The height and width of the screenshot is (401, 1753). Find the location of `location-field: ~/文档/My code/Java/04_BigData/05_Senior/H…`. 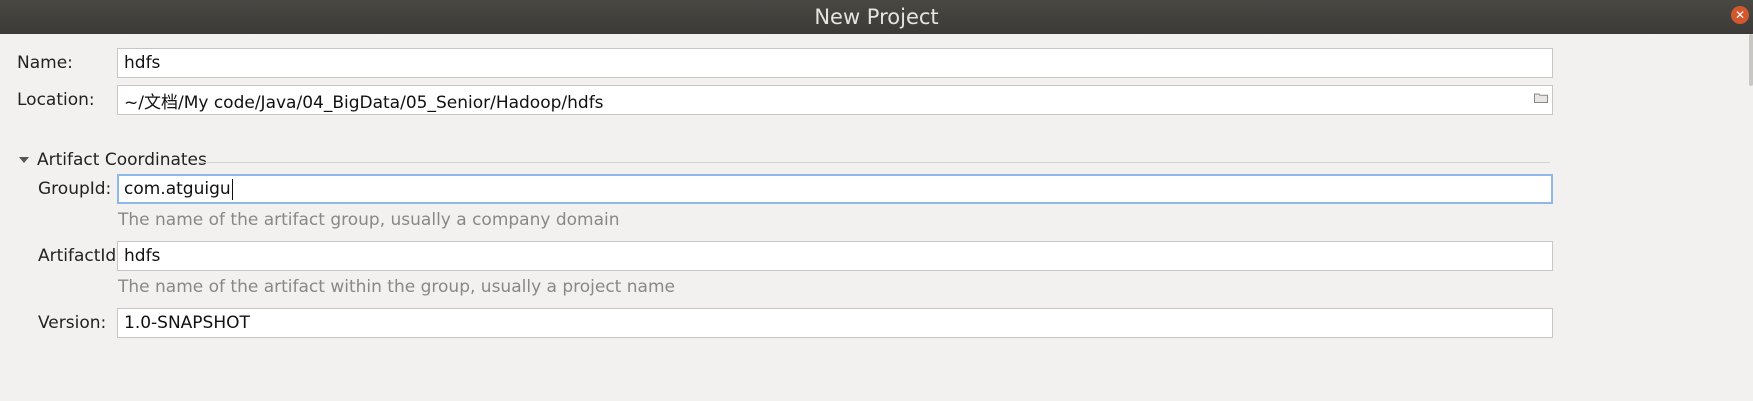

location-field: ~/文档/My code/Java/04_BigData/05_Senior/H… is located at coordinates (835, 100).